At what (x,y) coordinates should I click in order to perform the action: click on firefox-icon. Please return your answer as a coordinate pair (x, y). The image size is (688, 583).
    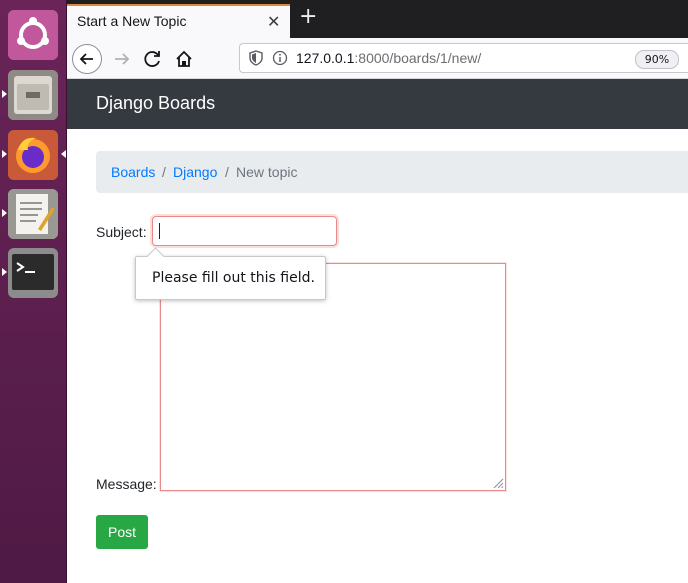
    Looking at the image, I should click on (33, 155).